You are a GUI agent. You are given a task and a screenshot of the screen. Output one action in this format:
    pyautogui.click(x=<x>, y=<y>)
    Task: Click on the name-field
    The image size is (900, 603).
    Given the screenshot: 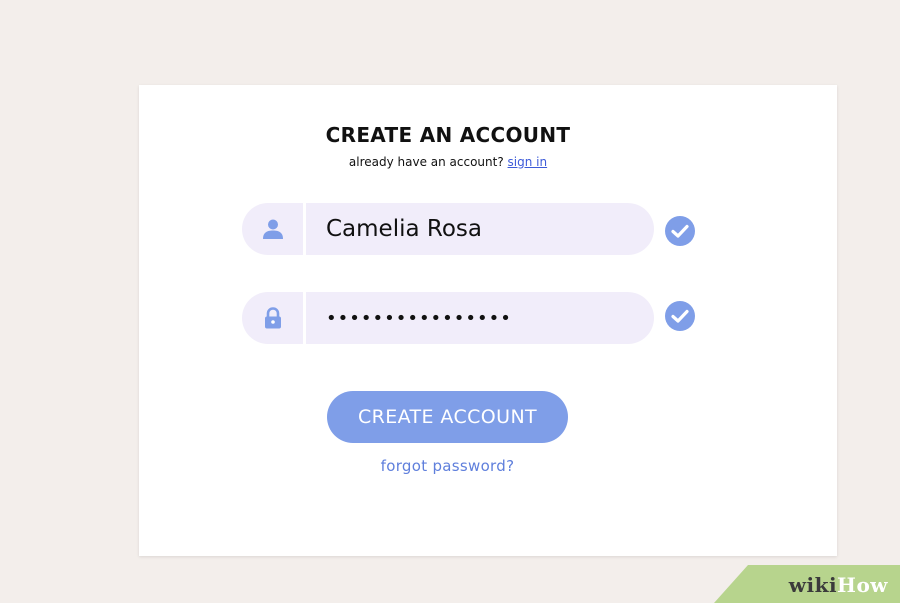 What is the action you would take?
    pyautogui.click(x=448, y=229)
    